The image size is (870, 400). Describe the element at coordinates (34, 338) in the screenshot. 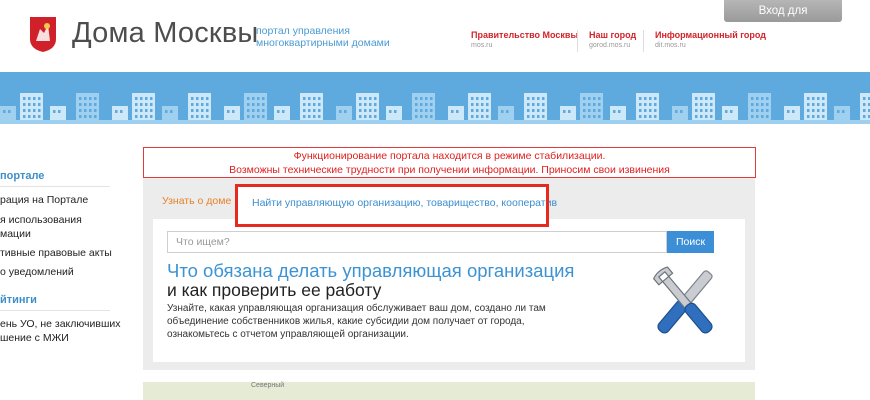

I see `sidebar-item-ratings-list-cont: шение с МЖИ` at that location.